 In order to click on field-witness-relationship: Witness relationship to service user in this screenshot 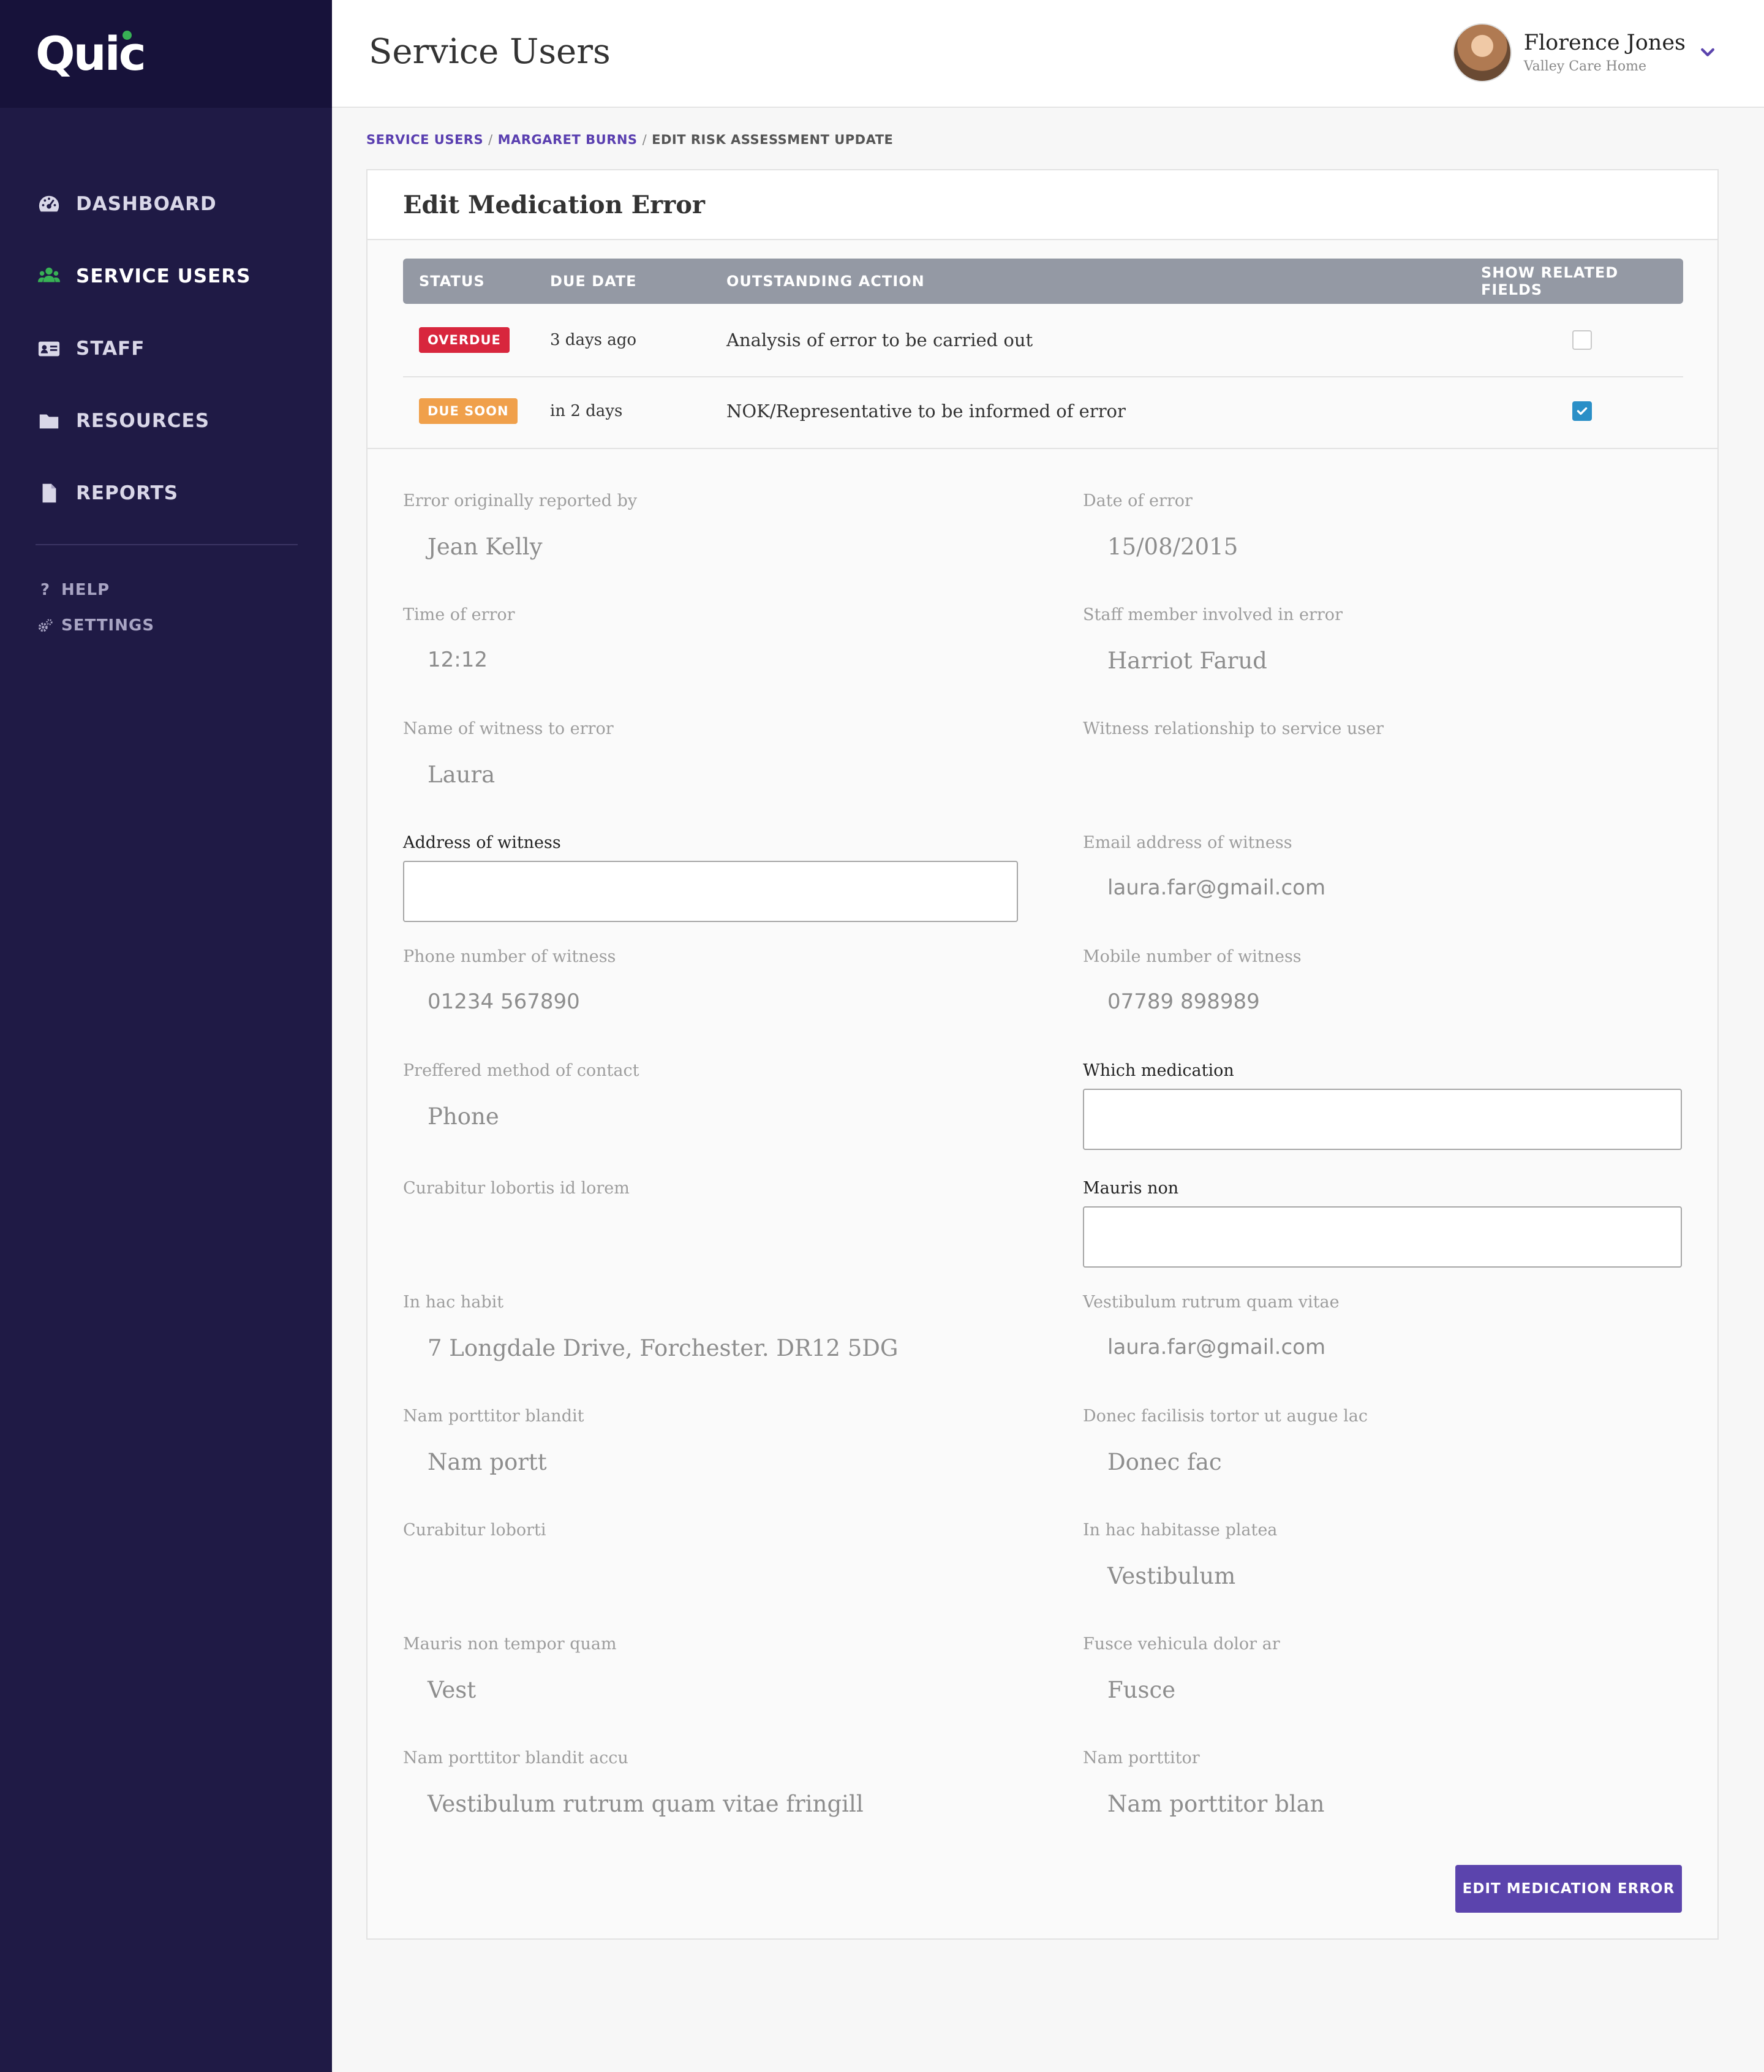, I will do `click(1383, 740)`.